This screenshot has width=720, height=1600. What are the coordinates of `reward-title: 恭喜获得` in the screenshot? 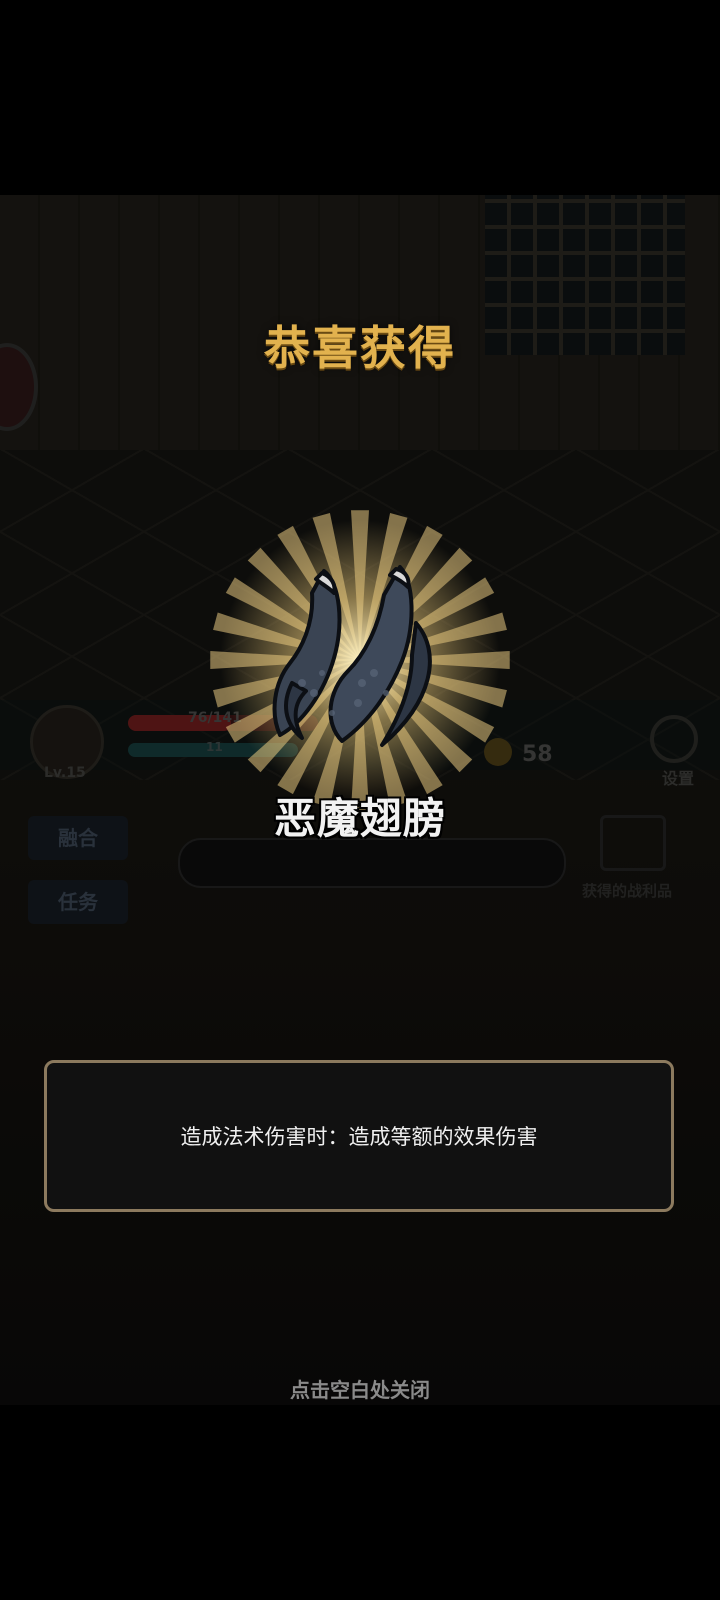 It's located at (360, 348).